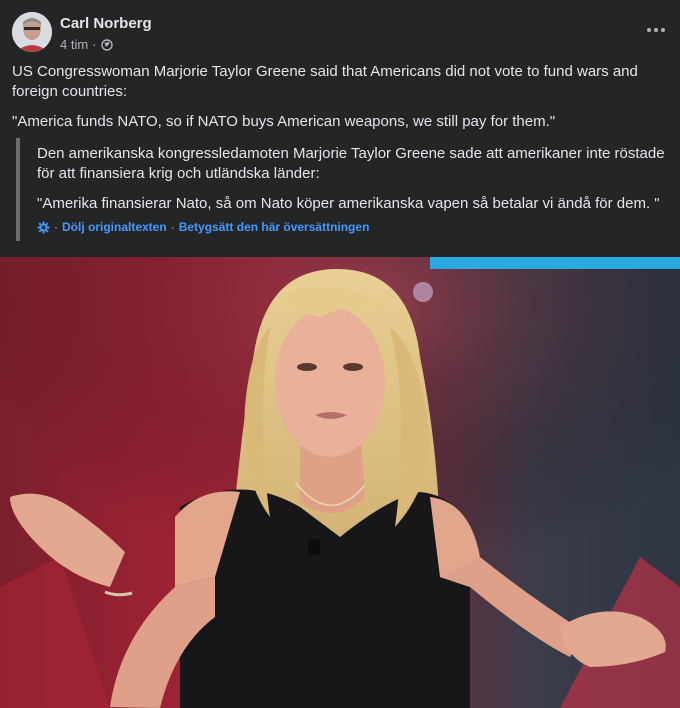 The image size is (680, 708). What do you see at coordinates (114, 227) in the screenshot?
I see `hide-original-link: Dölj originaltexten` at bounding box center [114, 227].